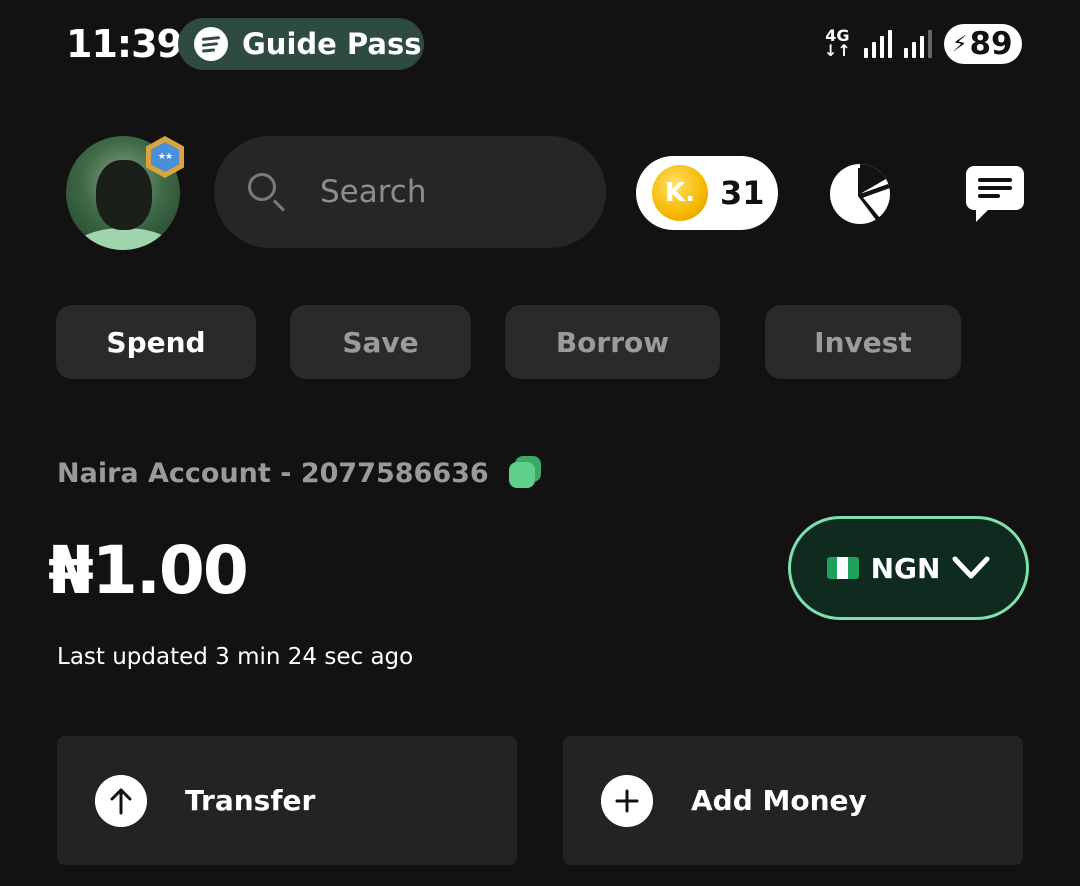 This screenshot has width=1080, height=886. What do you see at coordinates (779, 800) in the screenshot?
I see `add-money-label: Add Money` at bounding box center [779, 800].